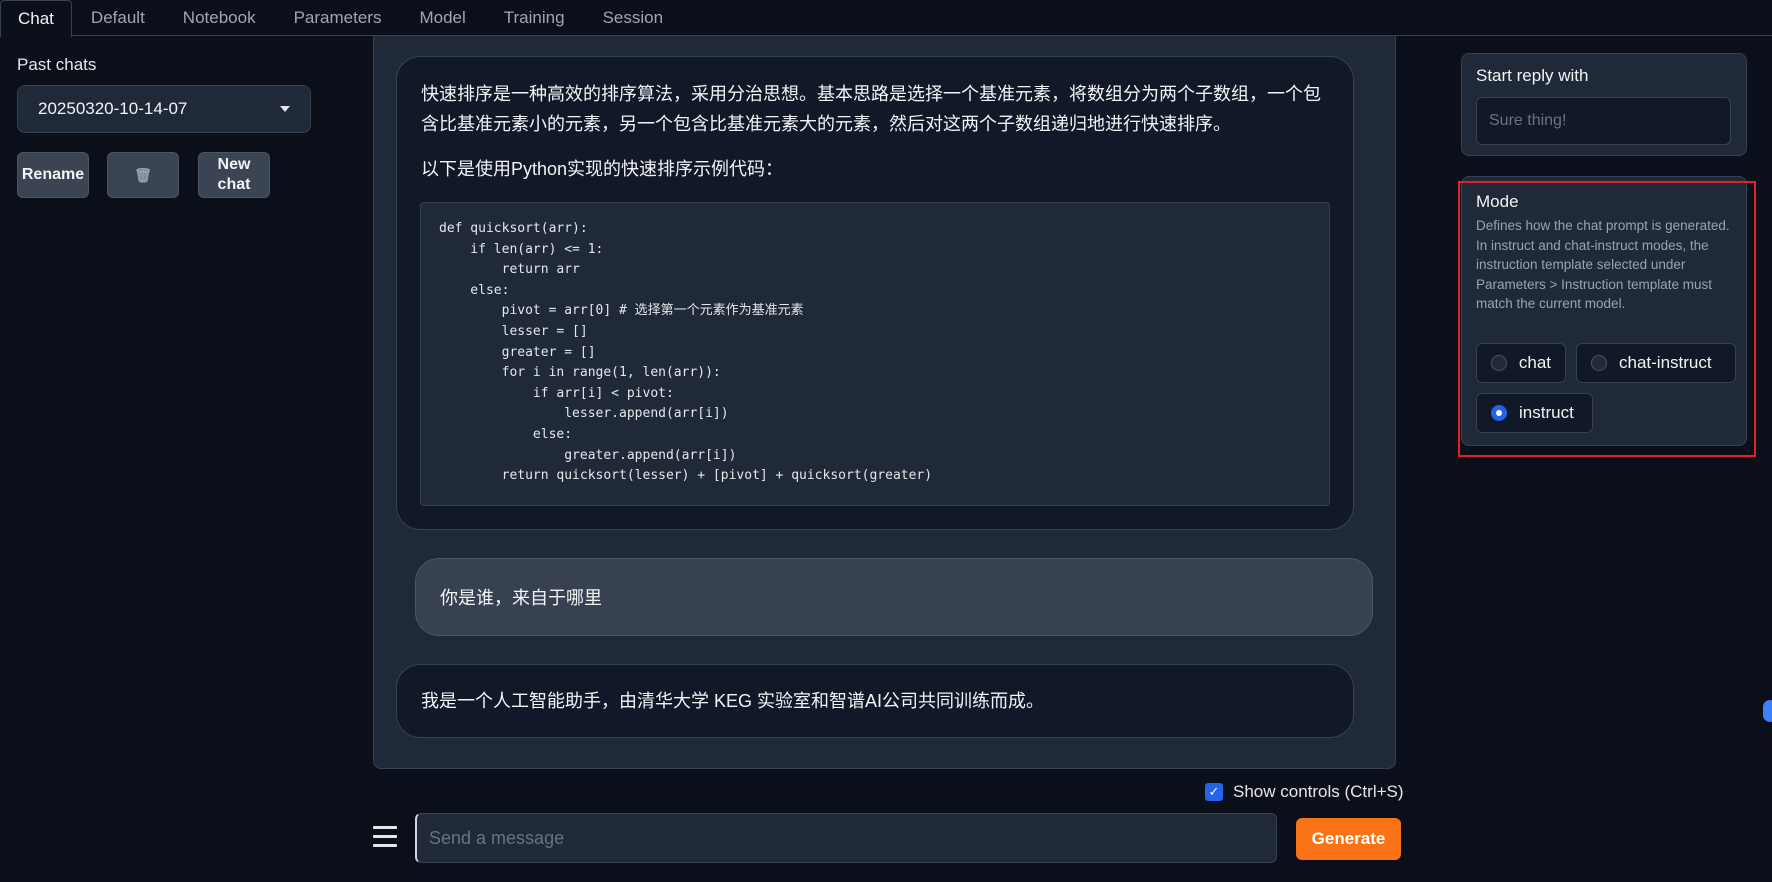  Describe the element at coordinates (1318, 791) in the screenshot. I see `show-controls-label: Show controls (Ctrl+S)` at that location.